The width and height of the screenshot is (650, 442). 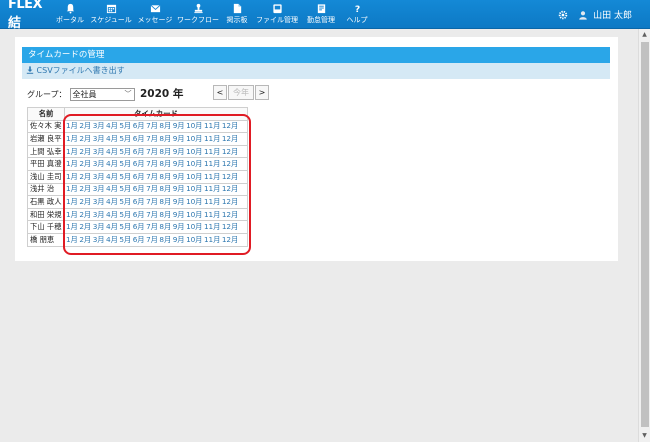 What do you see at coordinates (198, 8) in the screenshot?
I see `stamp-icon` at bounding box center [198, 8].